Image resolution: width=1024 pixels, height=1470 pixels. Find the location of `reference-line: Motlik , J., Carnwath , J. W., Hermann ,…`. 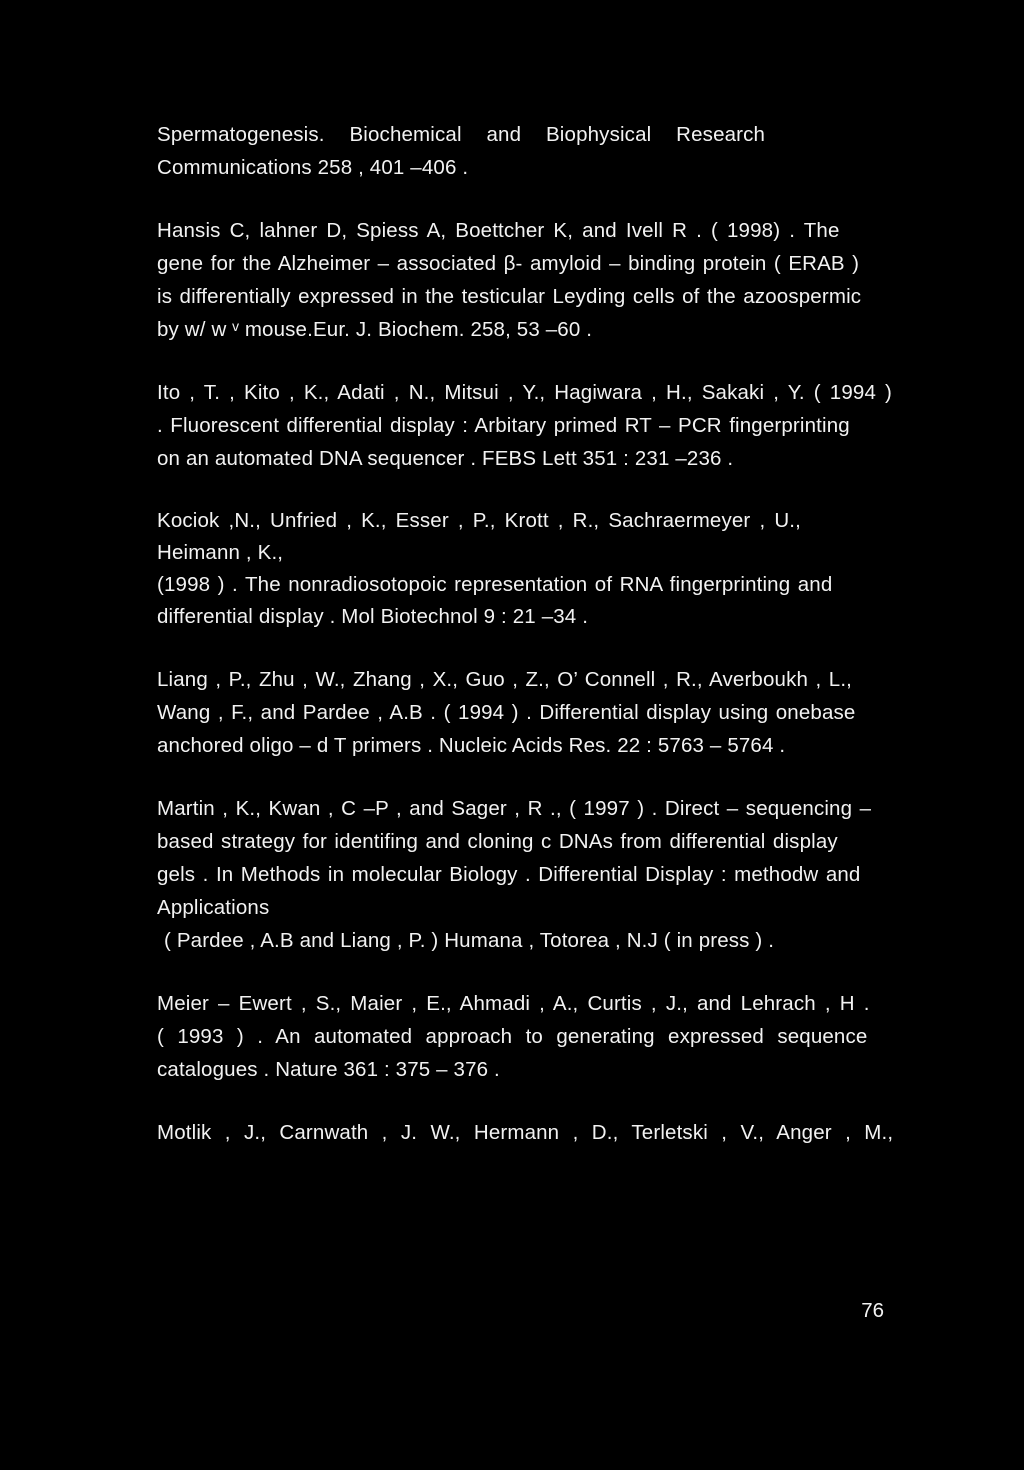

reference-line: Motlik , J., Carnwath , J. W., Hermann ,… is located at coordinates (525, 1132).